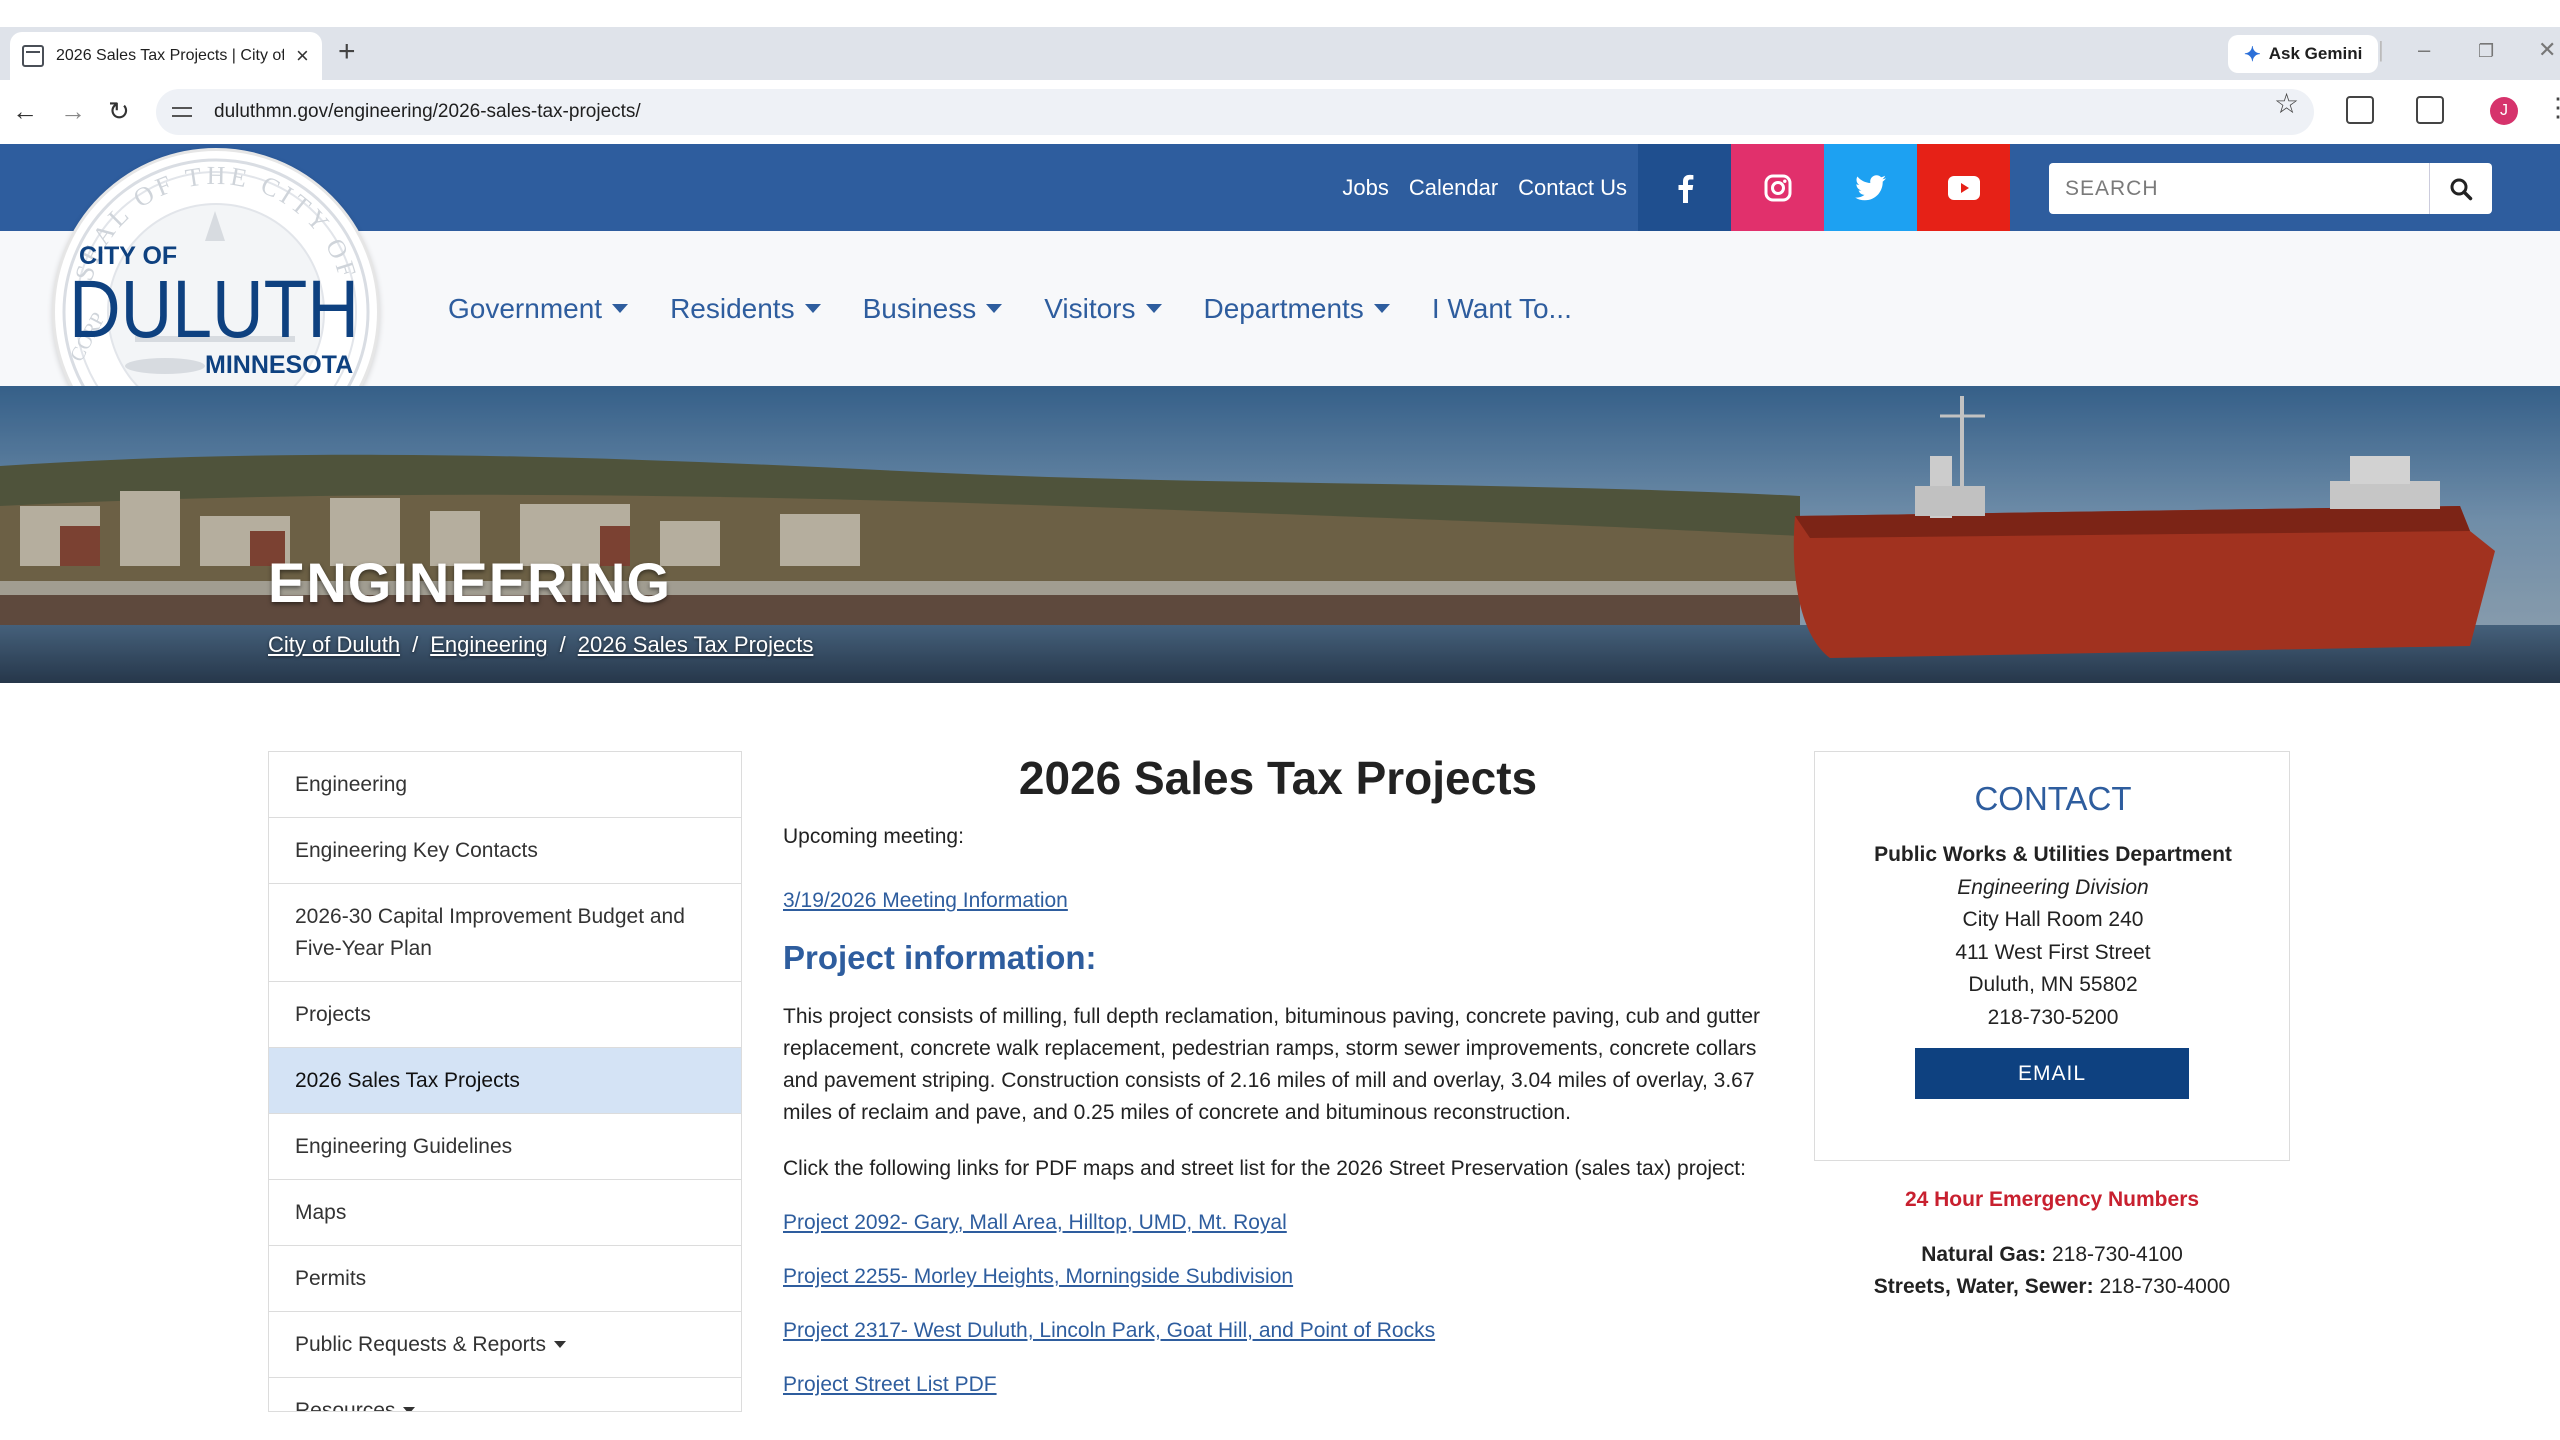 The image size is (2560, 1440). I want to click on new-tab-plus-icon: +, so click(347, 52).